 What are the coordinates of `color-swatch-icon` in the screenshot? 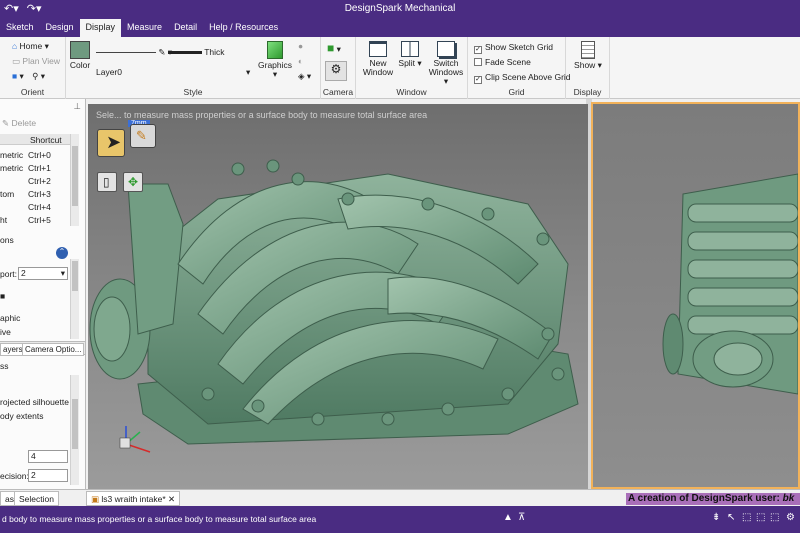 It's located at (80, 50).